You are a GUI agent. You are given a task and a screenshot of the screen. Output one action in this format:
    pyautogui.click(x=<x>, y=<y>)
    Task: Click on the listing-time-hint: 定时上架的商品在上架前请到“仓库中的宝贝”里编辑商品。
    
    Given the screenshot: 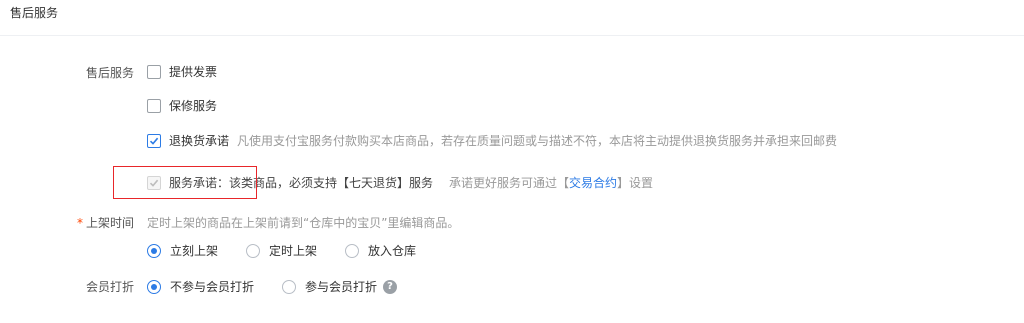 What is the action you would take?
    pyautogui.click(x=303, y=223)
    